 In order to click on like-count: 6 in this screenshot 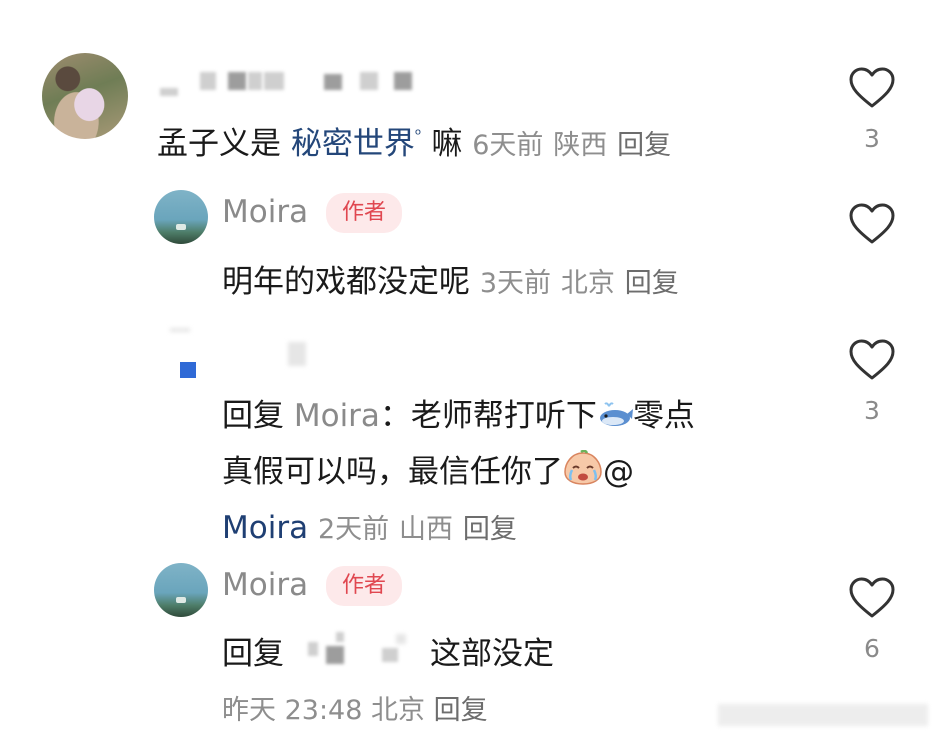, I will do `click(872, 648)`.